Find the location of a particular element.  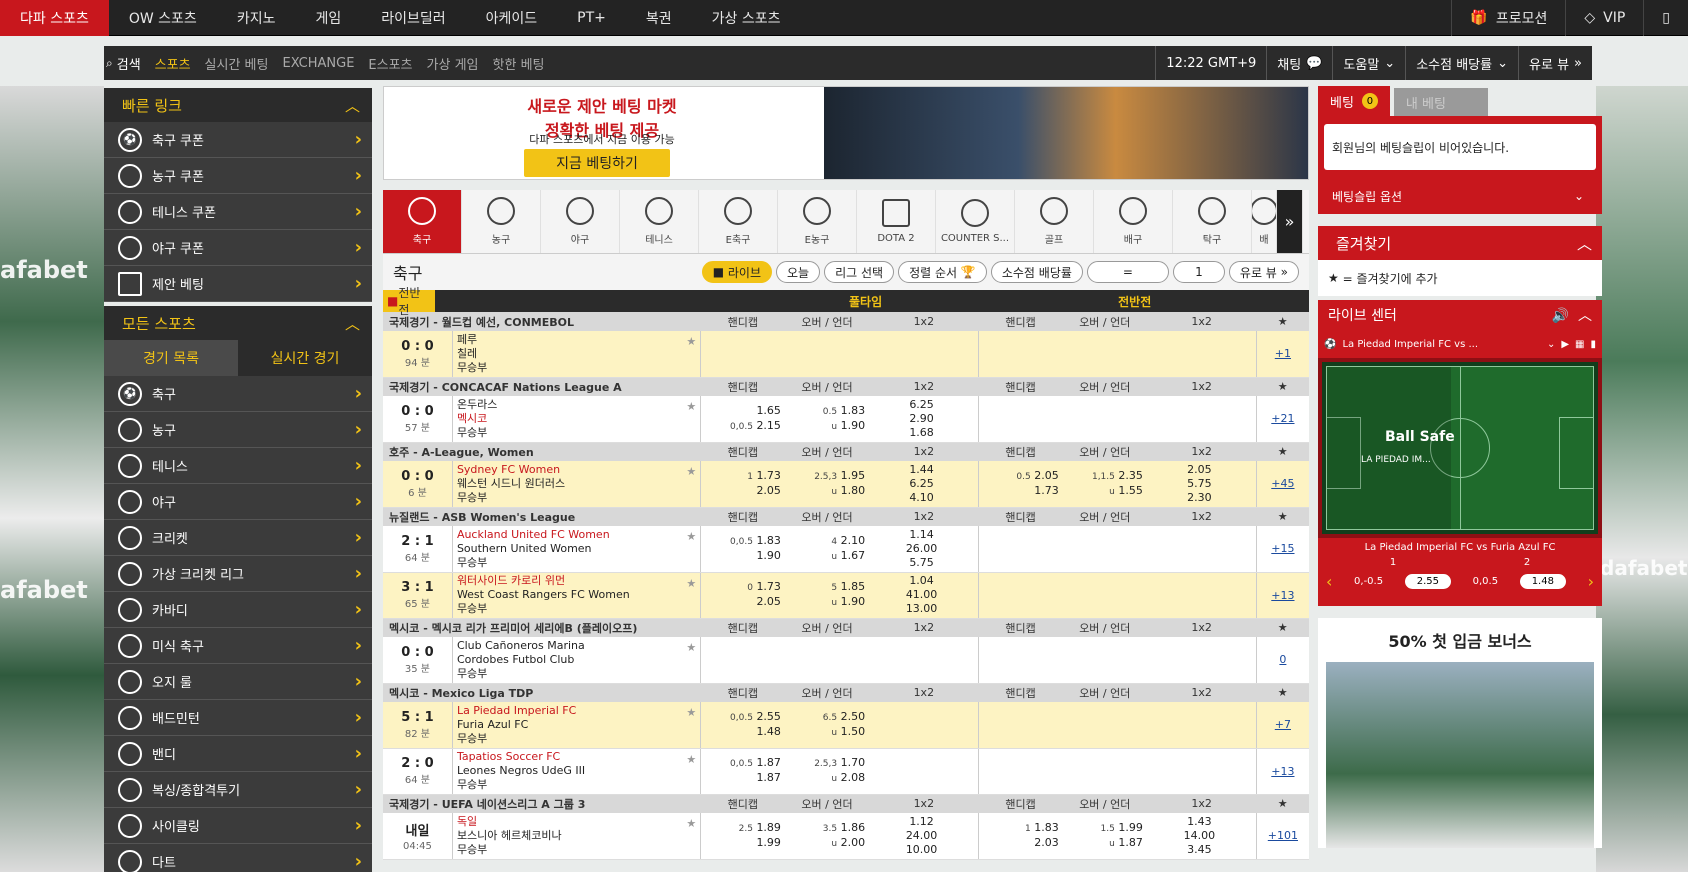

nav-games: 게임 is located at coordinates (328, 18).